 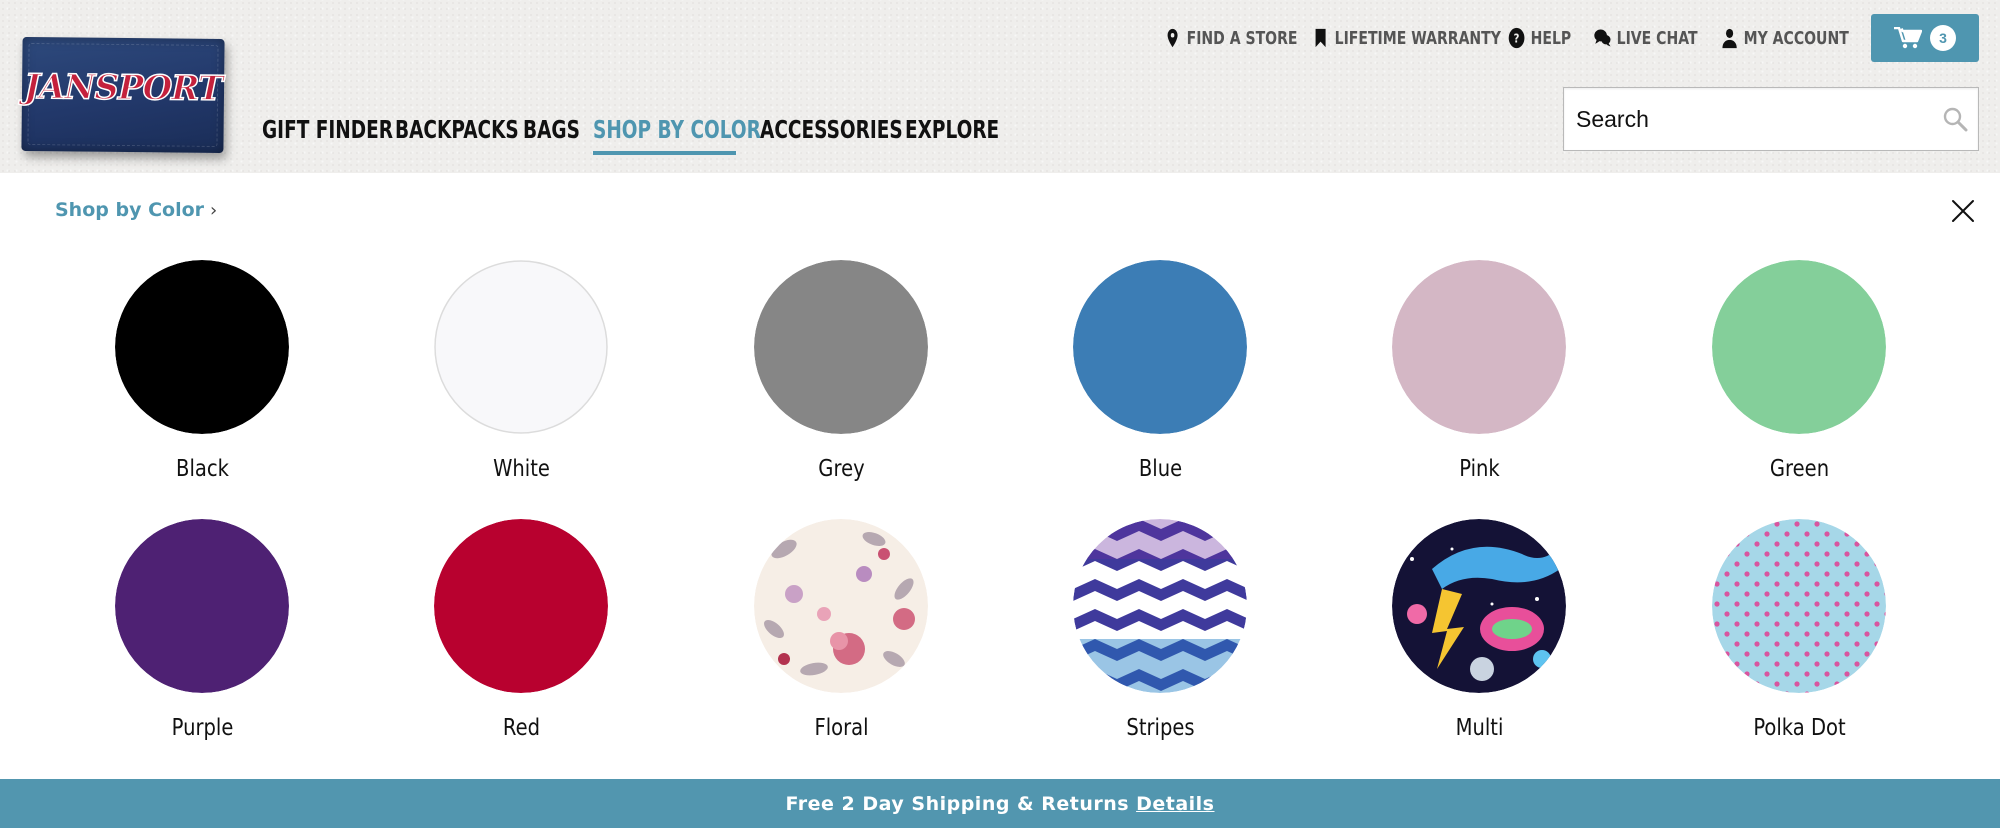 What do you see at coordinates (841, 347) in the screenshot?
I see `grey-swatch-circle` at bounding box center [841, 347].